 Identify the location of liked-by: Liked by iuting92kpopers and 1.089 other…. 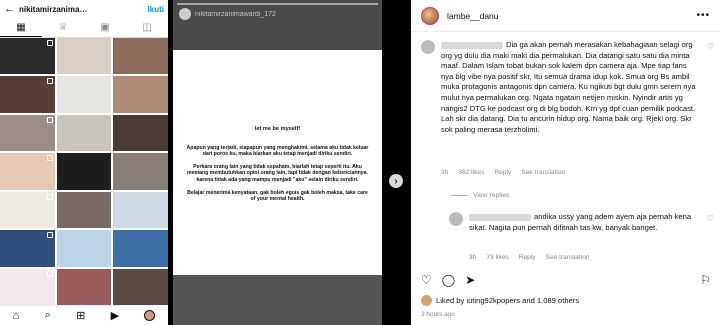
(500, 300).